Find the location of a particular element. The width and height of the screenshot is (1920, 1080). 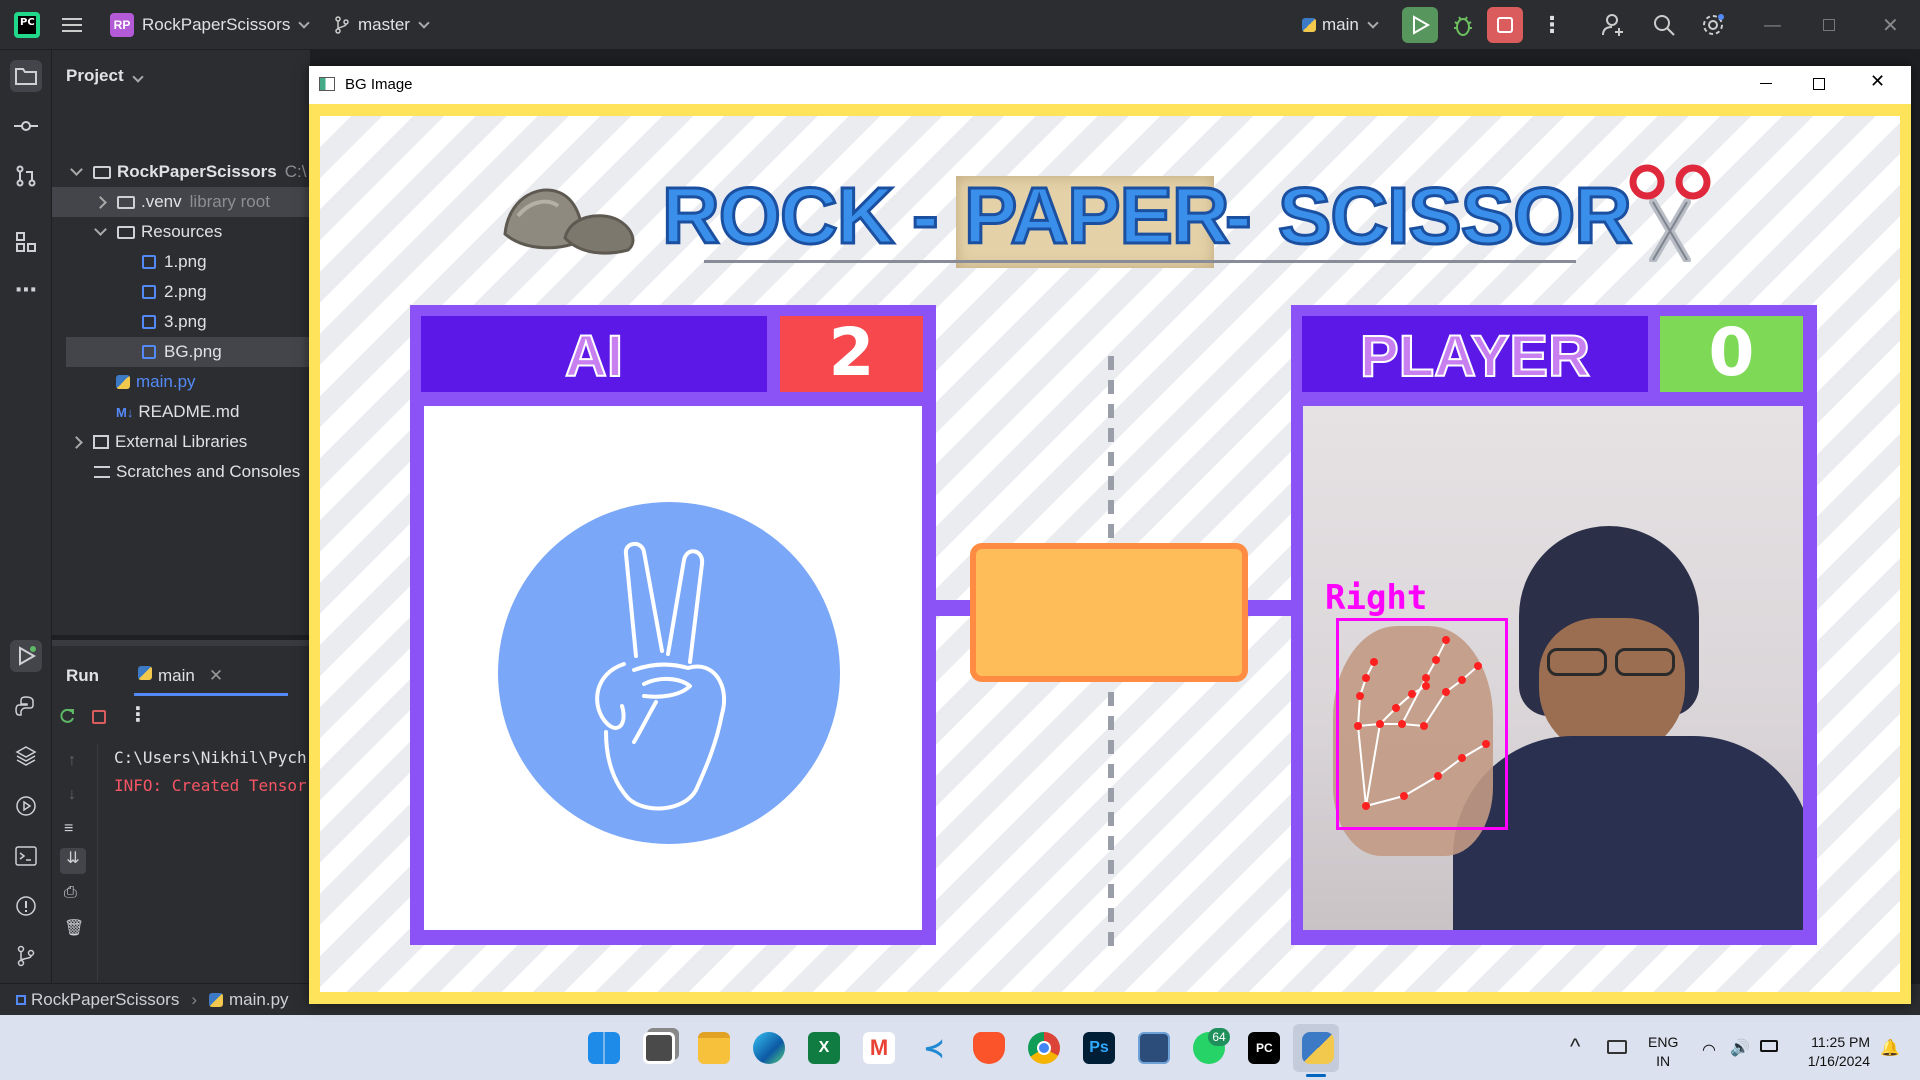

tree-item-3-png: 3.png is located at coordinates (181, 322).